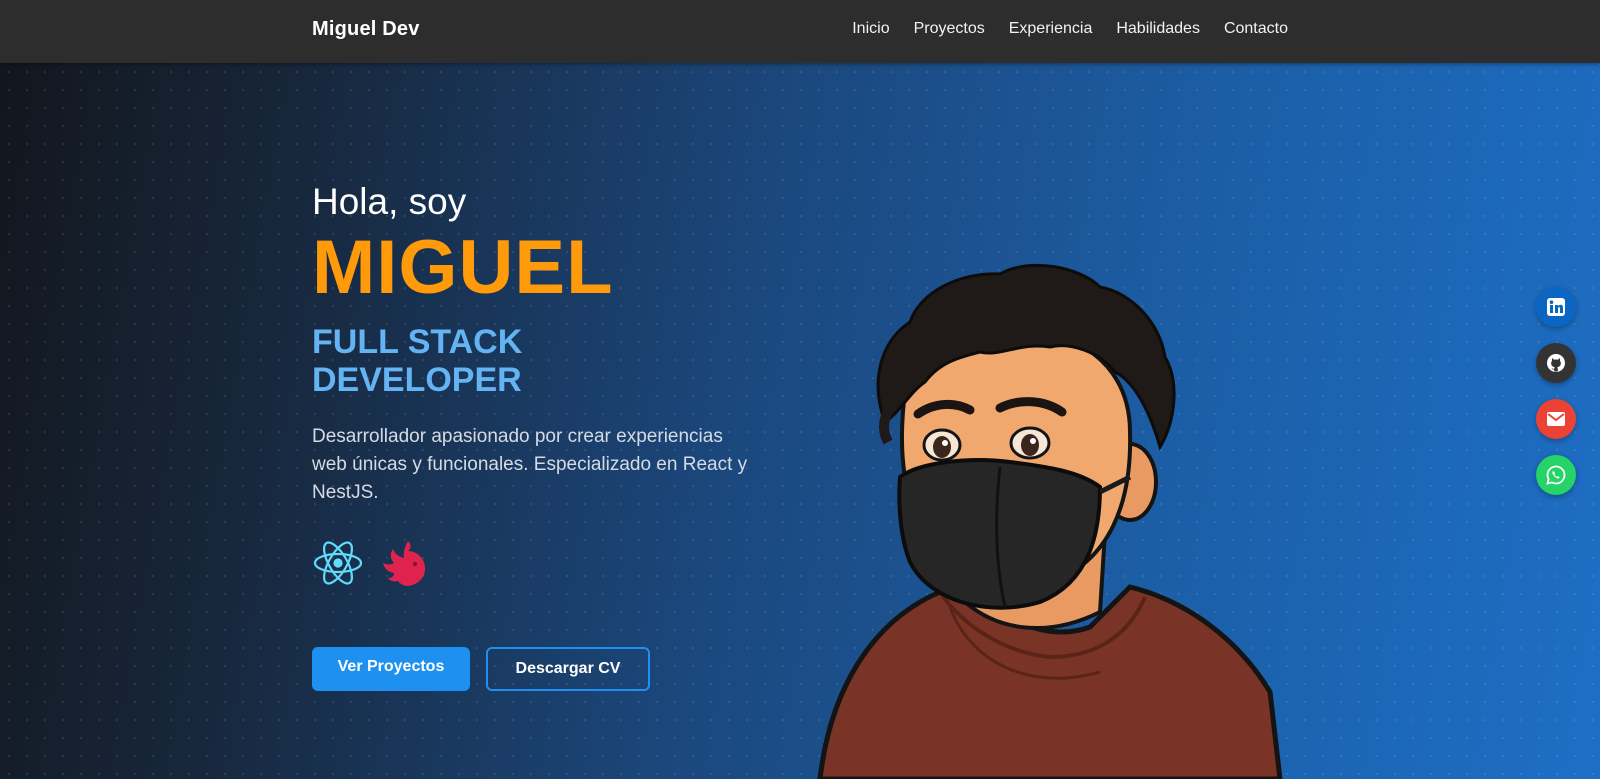 This screenshot has height=779, width=1600. I want to click on social-links, so click(1556, 391).